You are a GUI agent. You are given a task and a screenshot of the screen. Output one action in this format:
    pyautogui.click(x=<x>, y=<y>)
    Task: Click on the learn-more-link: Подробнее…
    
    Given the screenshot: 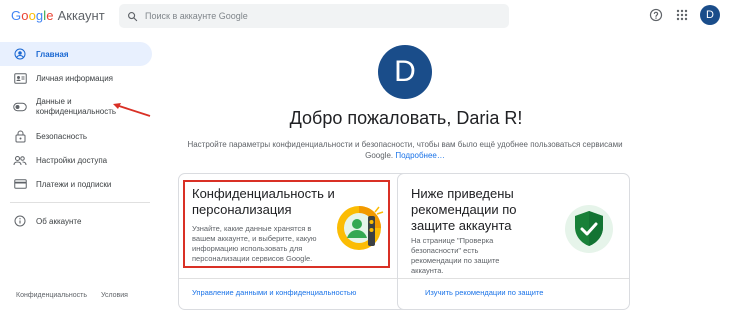 What is the action you would take?
    pyautogui.click(x=420, y=155)
    